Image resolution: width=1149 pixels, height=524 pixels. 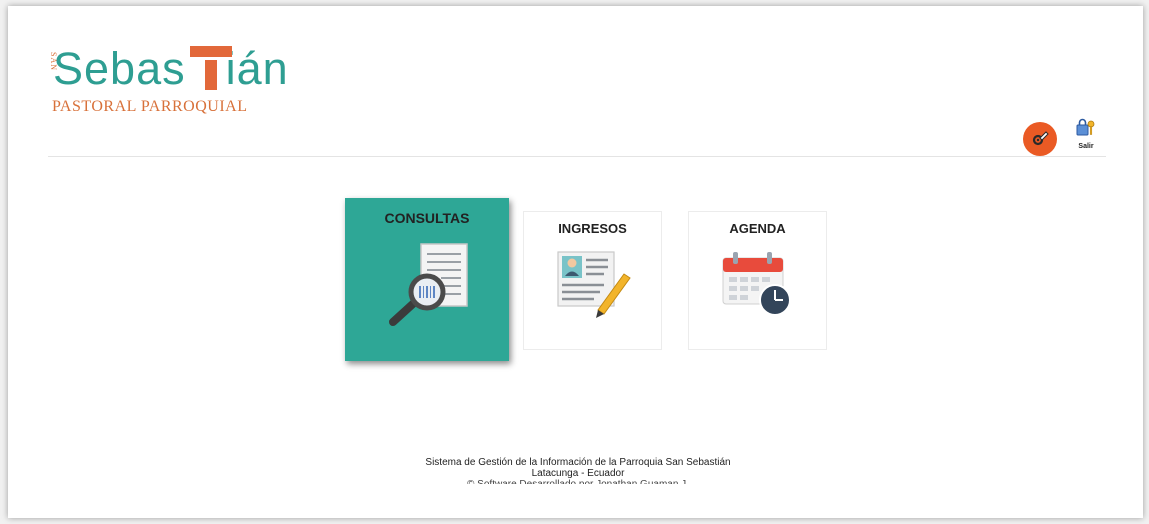 What do you see at coordinates (1086, 138) in the screenshot?
I see `logout-button: Salir` at bounding box center [1086, 138].